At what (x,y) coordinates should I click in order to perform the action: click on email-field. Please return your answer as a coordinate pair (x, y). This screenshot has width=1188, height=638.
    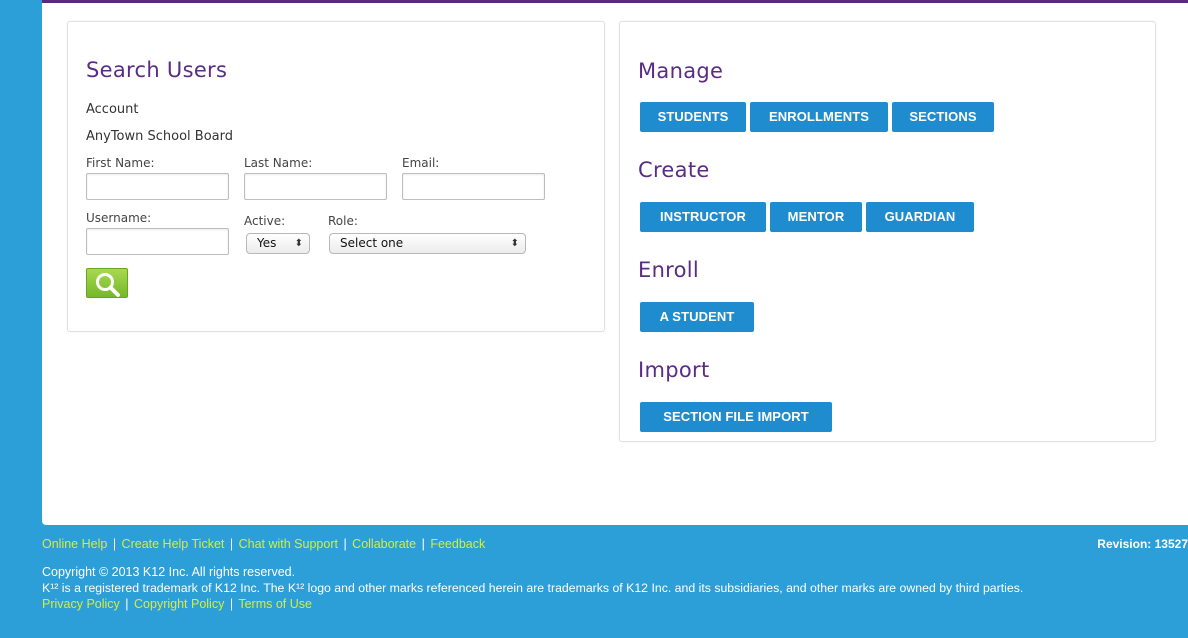
    Looking at the image, I should click on (473, 186).